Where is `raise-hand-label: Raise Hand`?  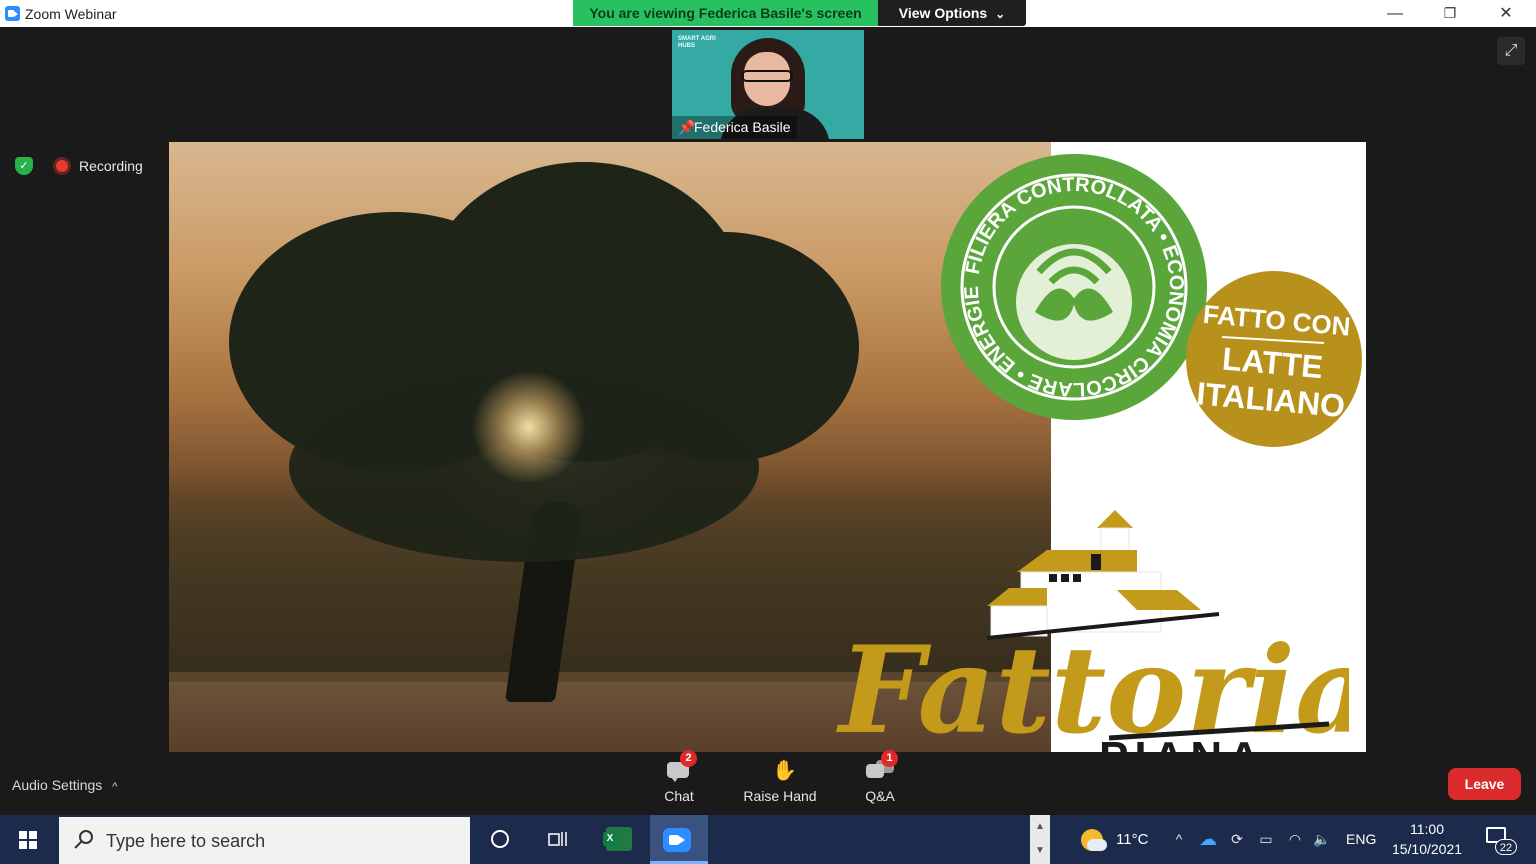
raise-hand-label: Raise Hand is located at coordinates (780, 796).